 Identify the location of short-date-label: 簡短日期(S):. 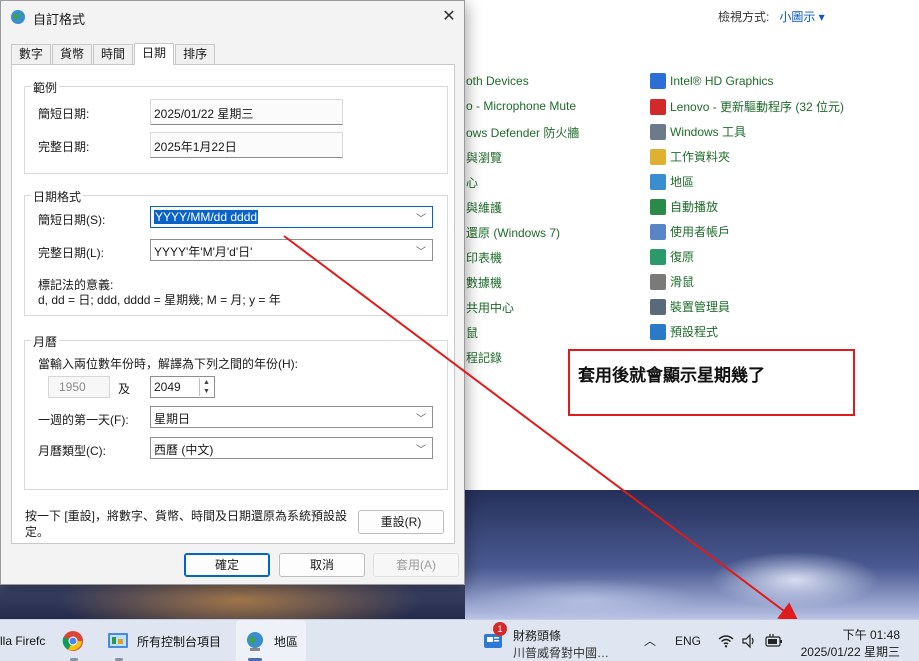
(72, 220).